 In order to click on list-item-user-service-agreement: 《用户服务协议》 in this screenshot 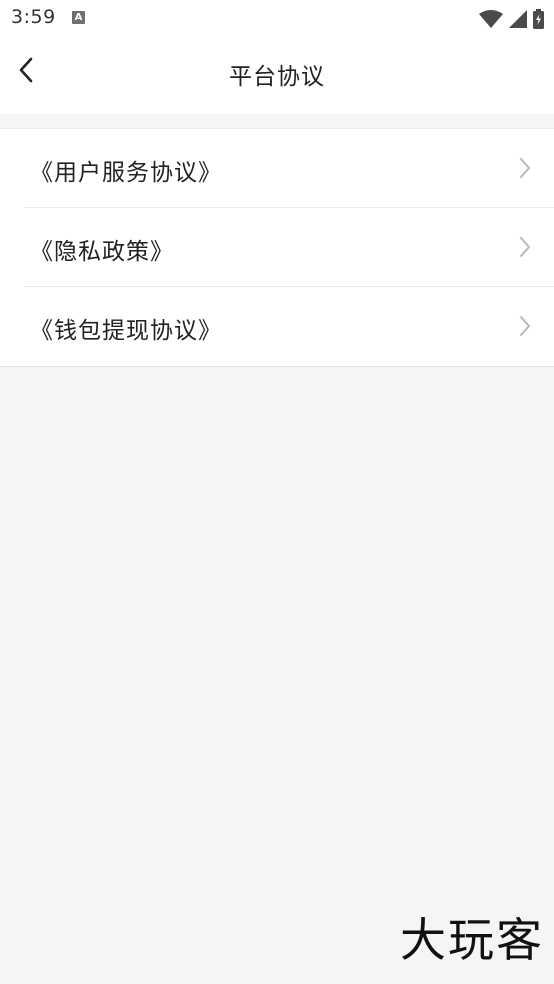, I will do `click(289, 168)`.